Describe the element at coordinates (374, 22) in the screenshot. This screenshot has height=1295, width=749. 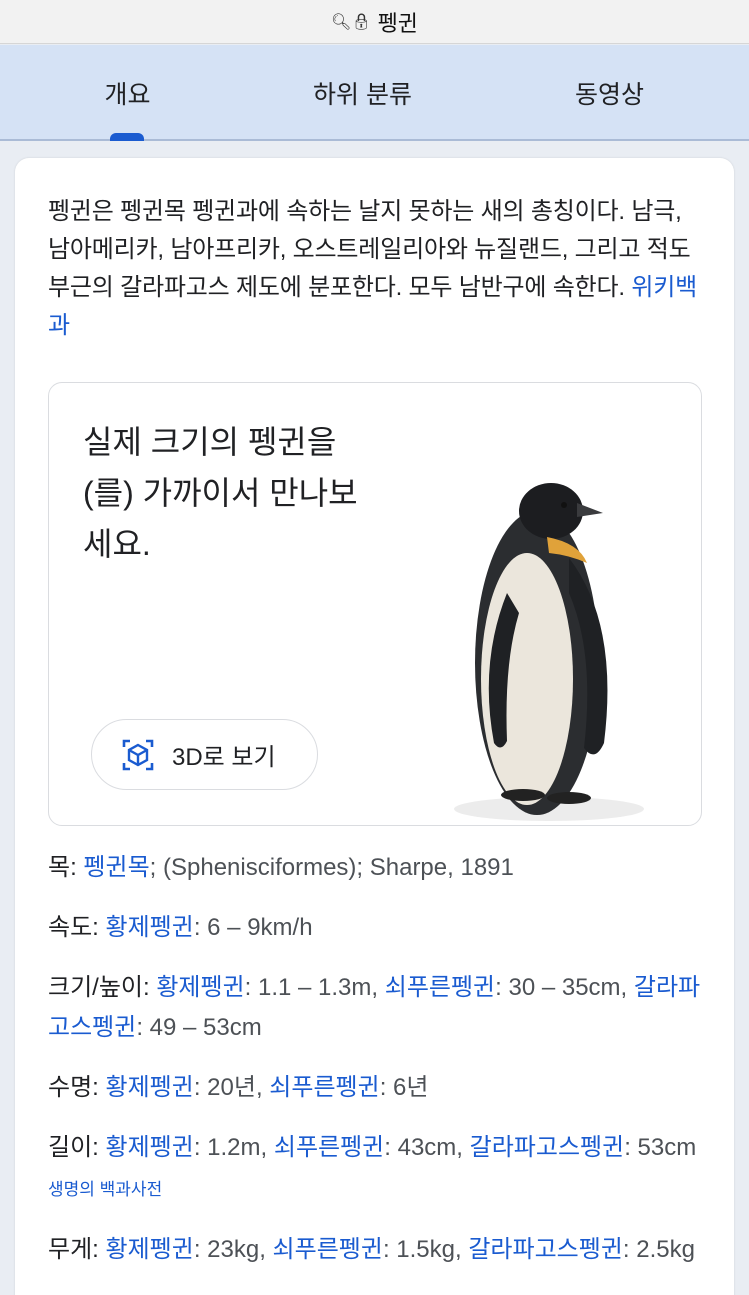
I see `url-bar: 🔍︎🔒︎ 펭귄` at that location.